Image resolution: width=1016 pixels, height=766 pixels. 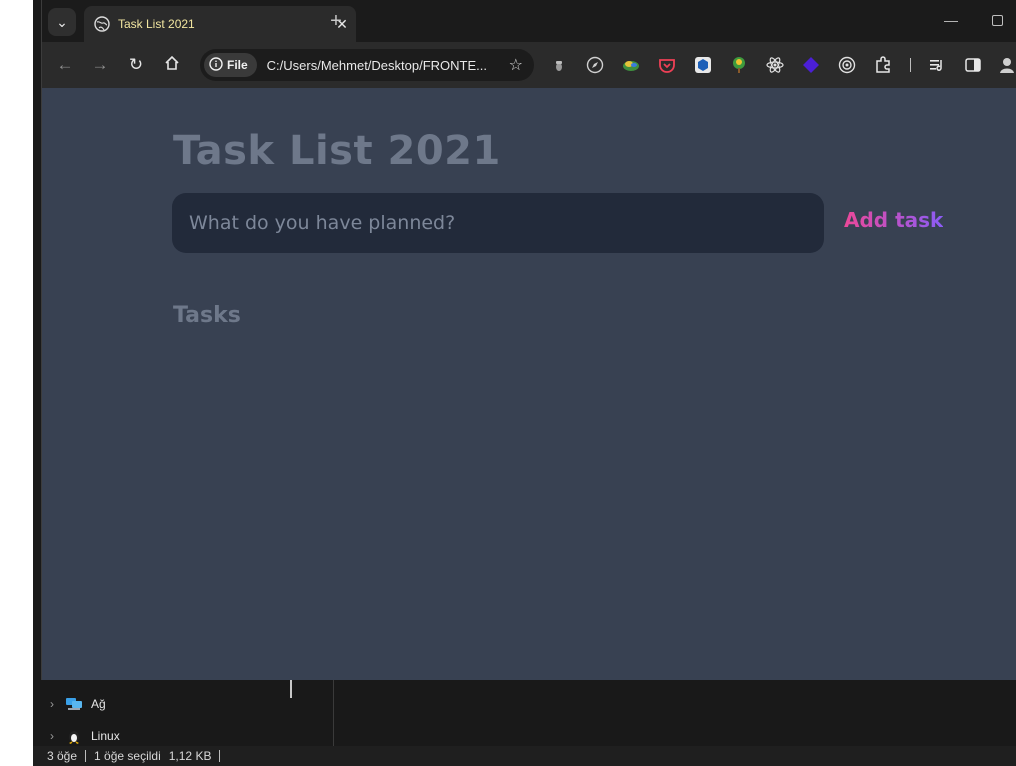 What do you see at coordinates (220, 24) in the screenshot?
I see `tab-active: Task List 2021 ✕` at bounding box center [220, 24].